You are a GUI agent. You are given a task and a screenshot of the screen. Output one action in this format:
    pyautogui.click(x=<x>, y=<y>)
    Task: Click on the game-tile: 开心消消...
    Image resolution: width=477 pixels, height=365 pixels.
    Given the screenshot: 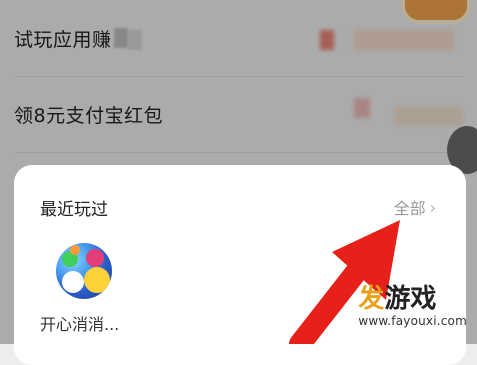 What is the action you would take?
    pyautogui.click(x=90, y=289)
    